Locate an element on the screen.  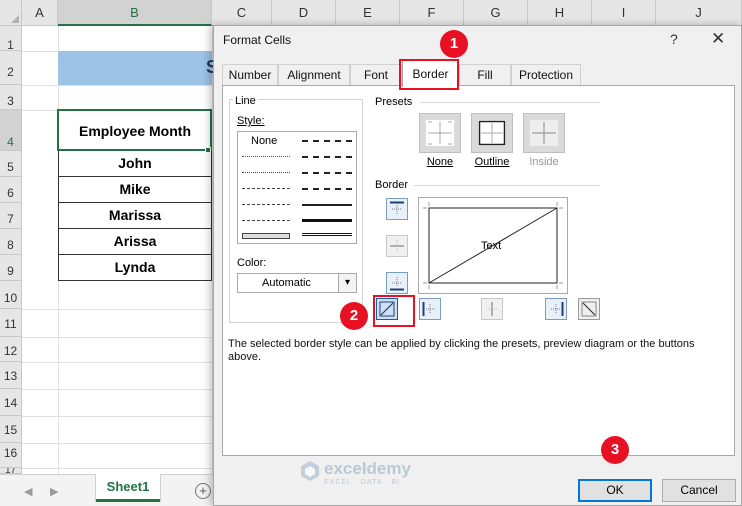
border-inside-horizontal-button is located at coordinates (397, 246).